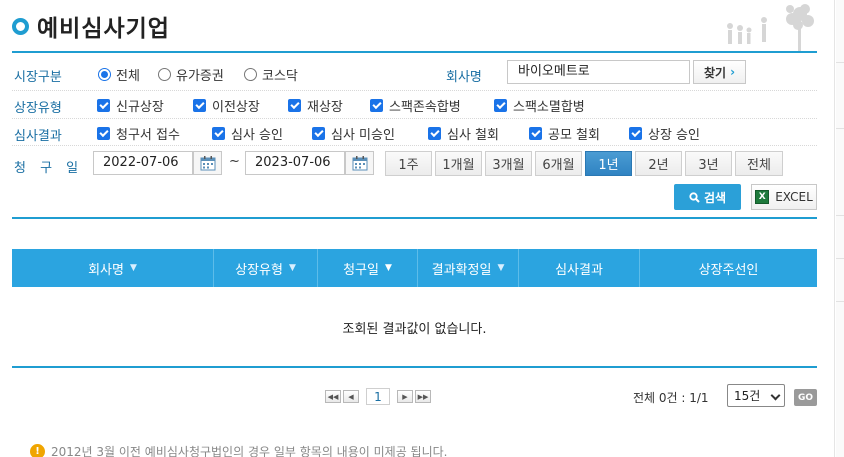 The height and width of the screenshot is (457, 844). What do you see at coordinates (759, 163) in the screenshot?
I see `period-all-button: 전체` at bounding box center [759, 163].